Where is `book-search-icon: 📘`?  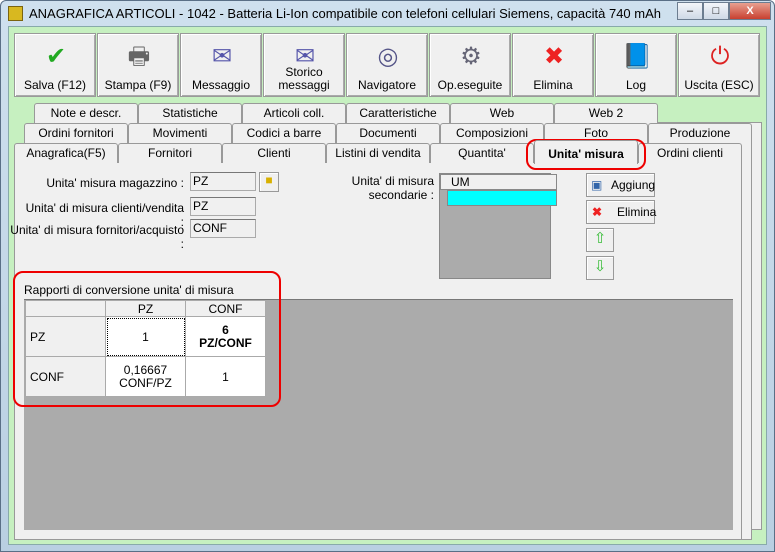 book-search-icon: 📘 is located at coordinates (637, 56).